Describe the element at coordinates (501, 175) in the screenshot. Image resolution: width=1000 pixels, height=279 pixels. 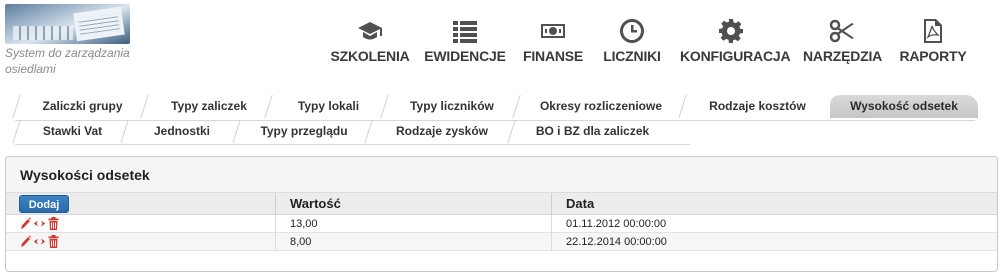
I see `panel-header: Wysokości odsetek` at that location.